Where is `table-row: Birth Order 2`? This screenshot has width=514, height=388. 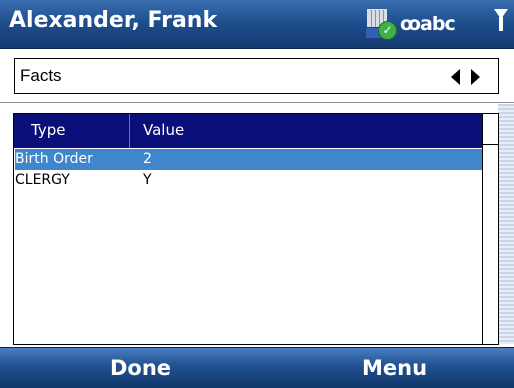
table-row: Birth Order 2 is located at coordinates (249, 159).